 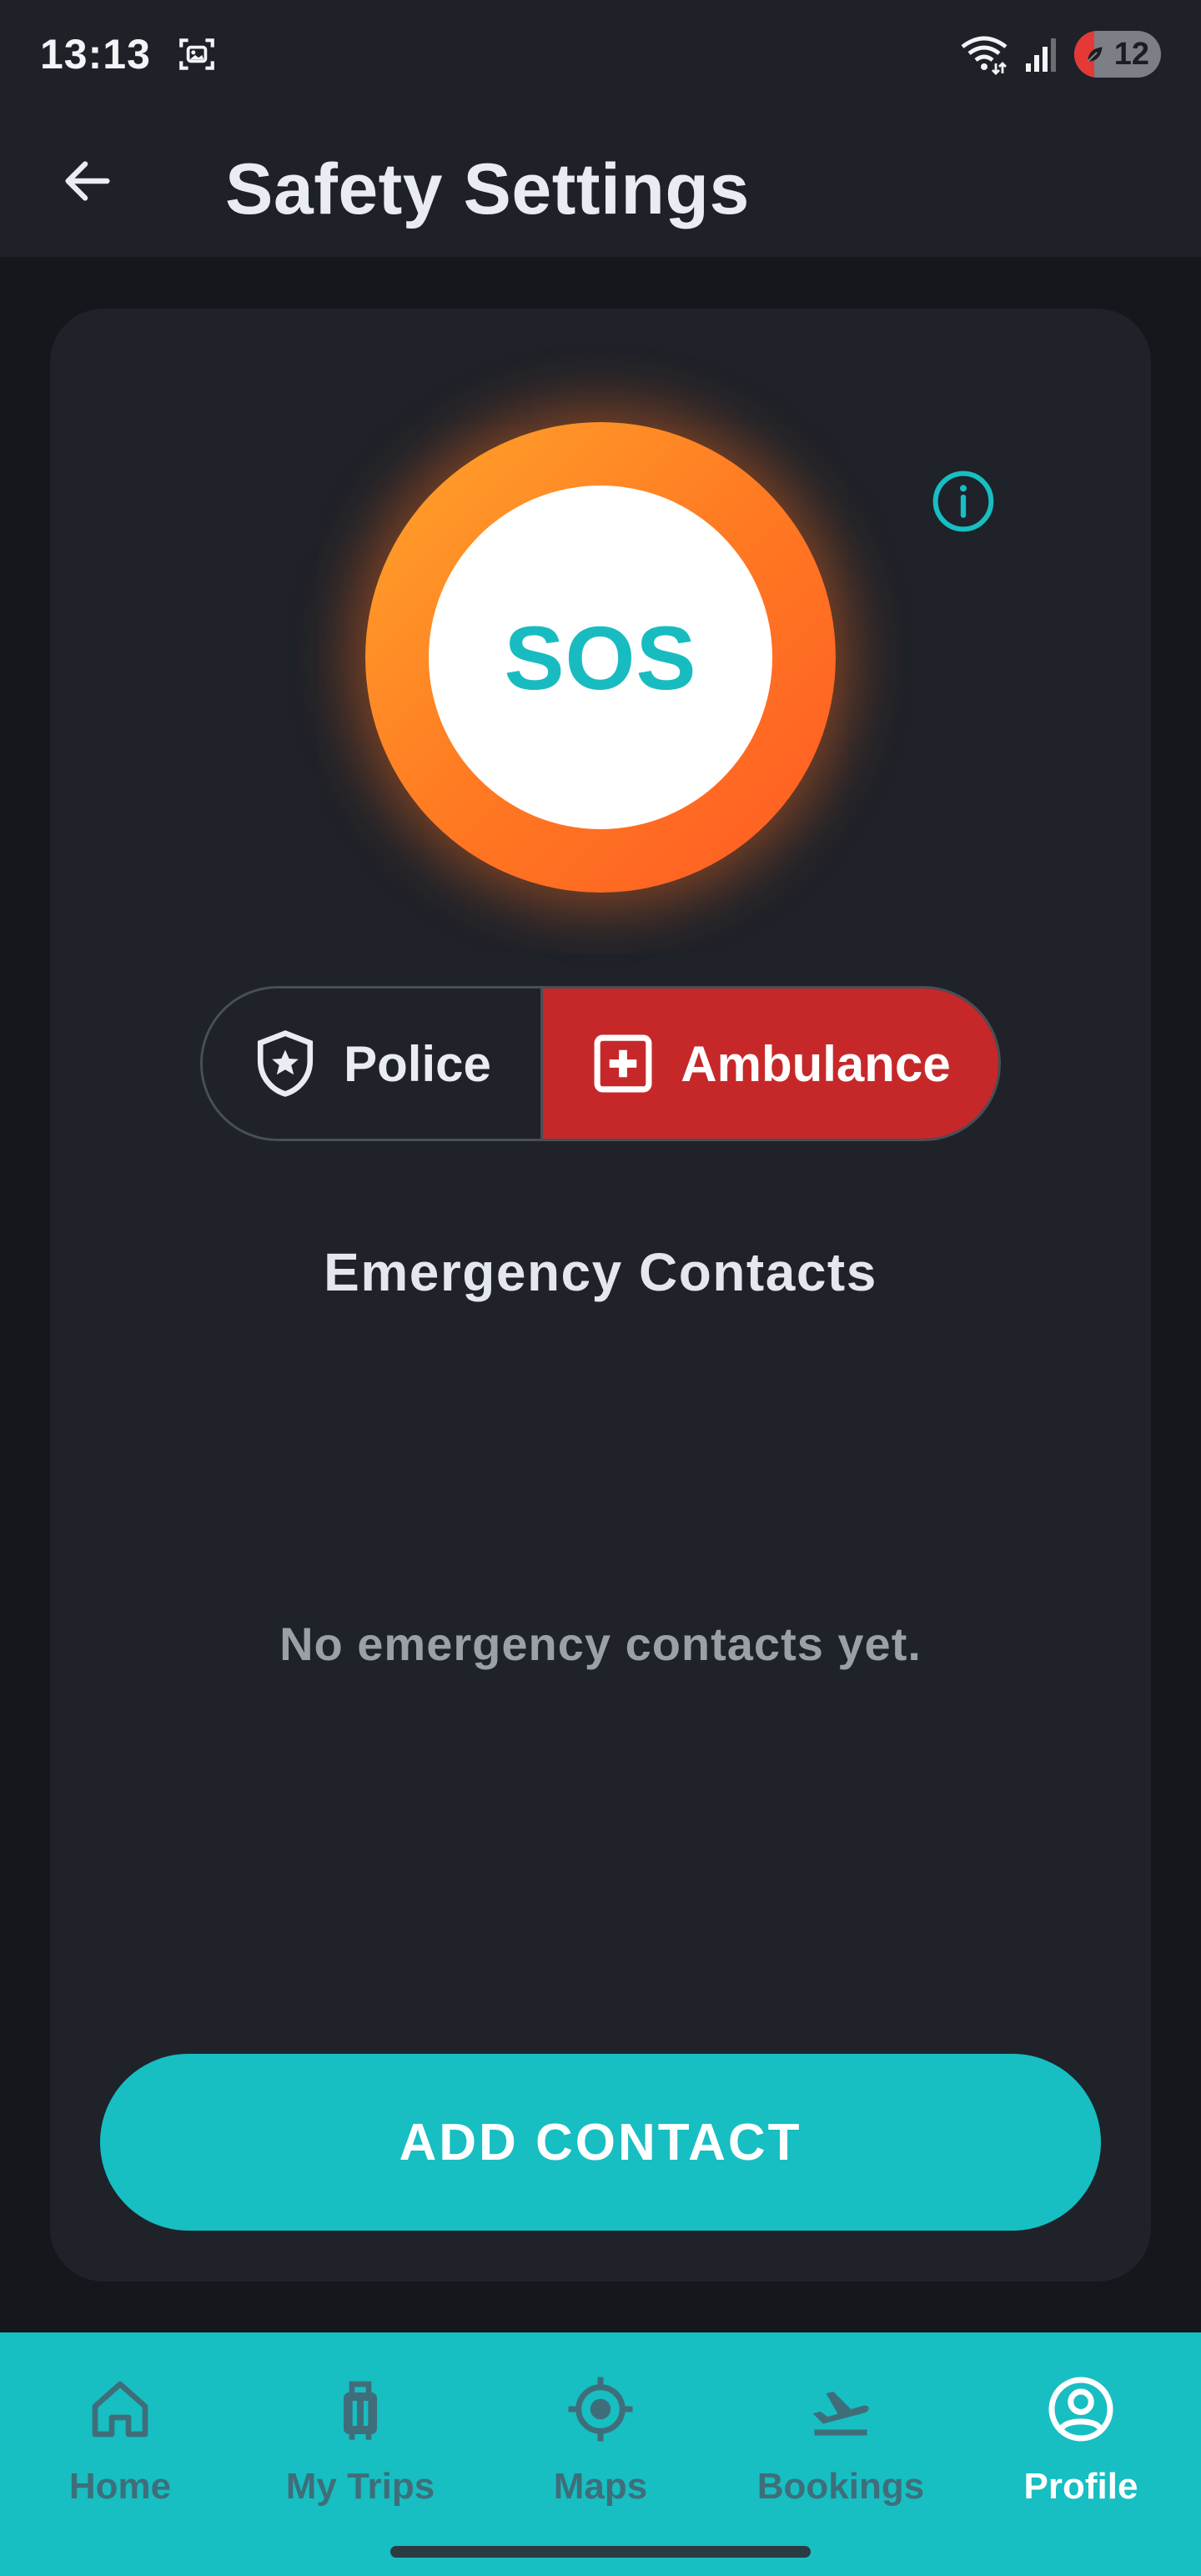 What do you see at coordinates (1041, 55) in the screenshot?
I see `signal-icon` at bounding box center [1041, 55].